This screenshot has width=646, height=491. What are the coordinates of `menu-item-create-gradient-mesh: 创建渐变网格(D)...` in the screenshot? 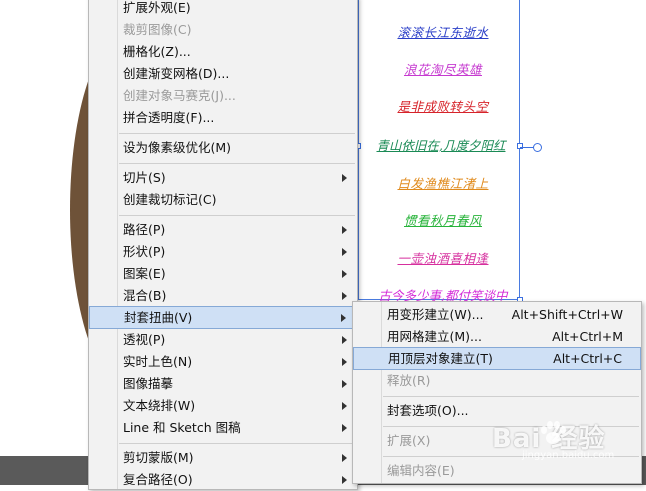 It's located at (223, 74).